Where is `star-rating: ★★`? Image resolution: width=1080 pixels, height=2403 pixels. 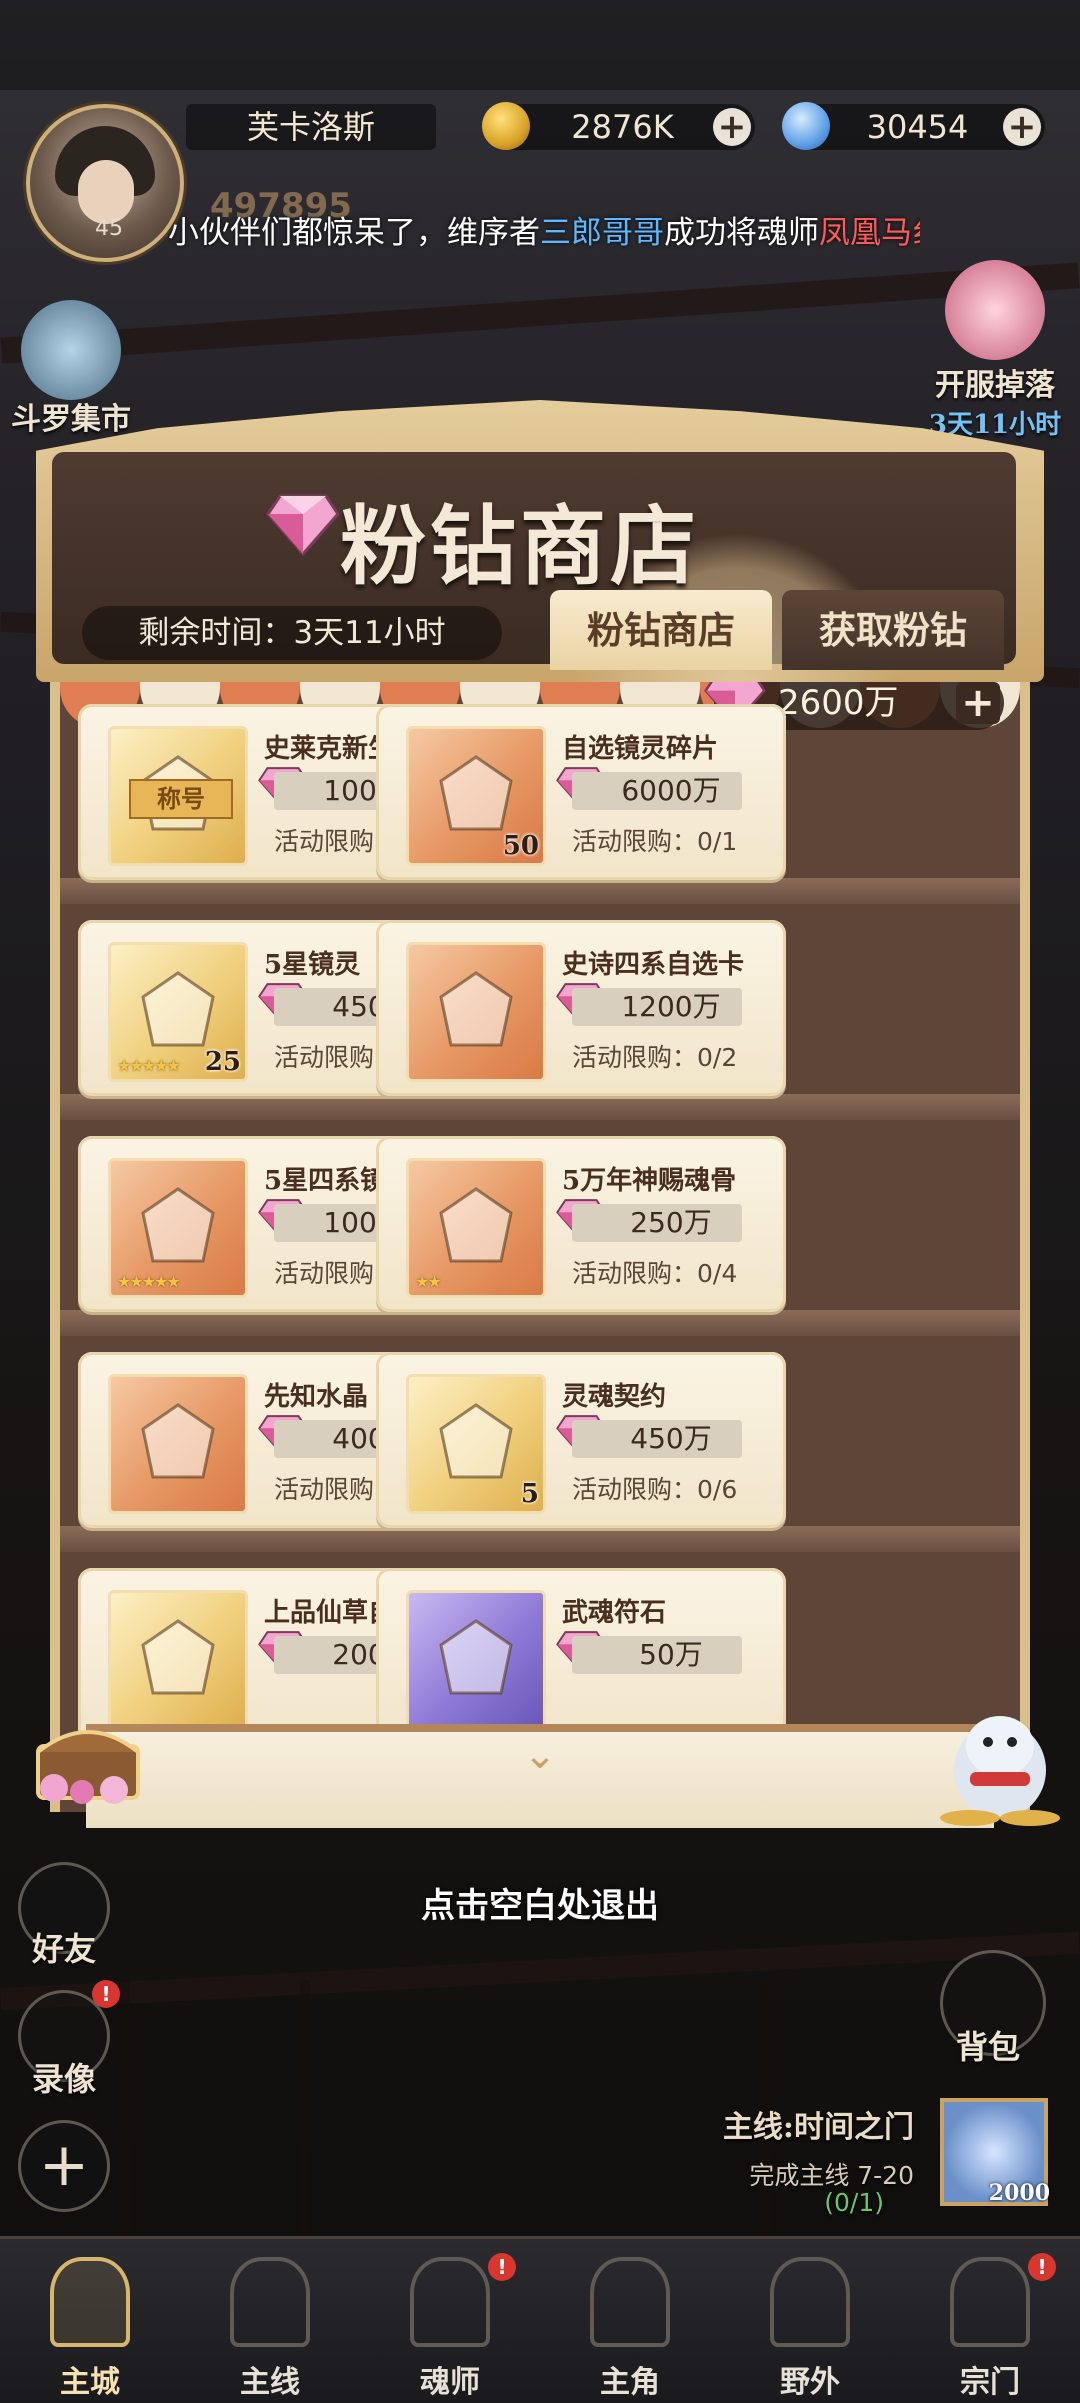 star-rating: ★★ is located at coordinates (428, 1281).